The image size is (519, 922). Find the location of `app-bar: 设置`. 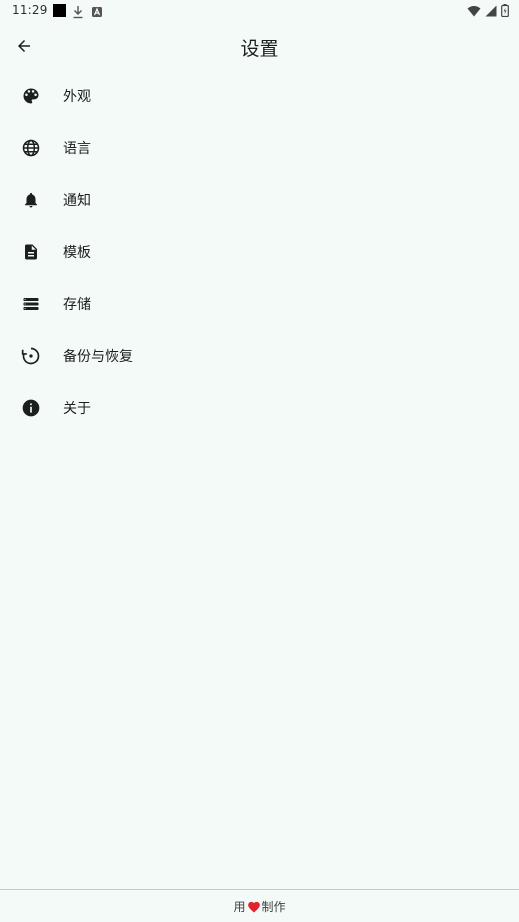

app-bar: 设置 is located at coordinates (259, 46).